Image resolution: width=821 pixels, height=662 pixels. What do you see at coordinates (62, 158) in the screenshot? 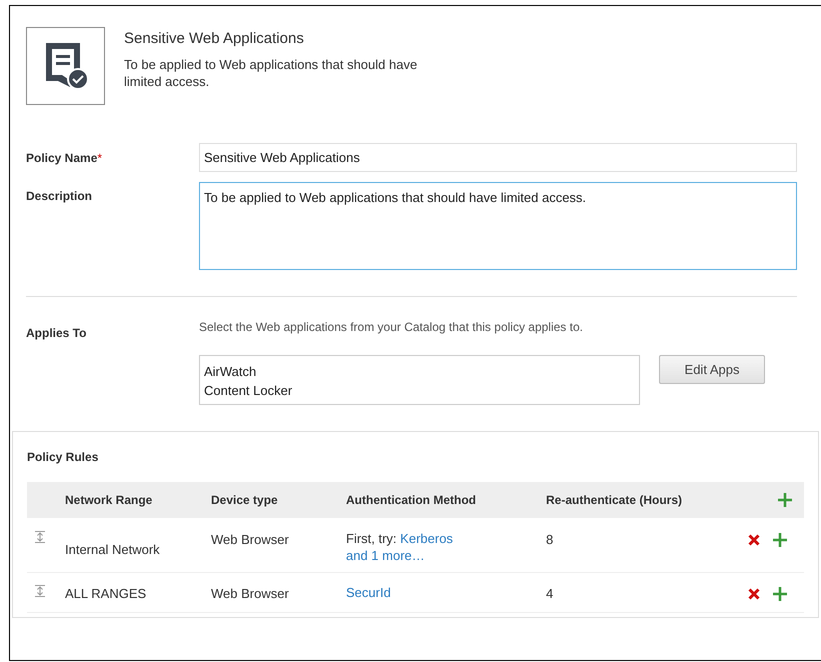
I see `field-label: Policy Name` at bounding box center [62, 158].